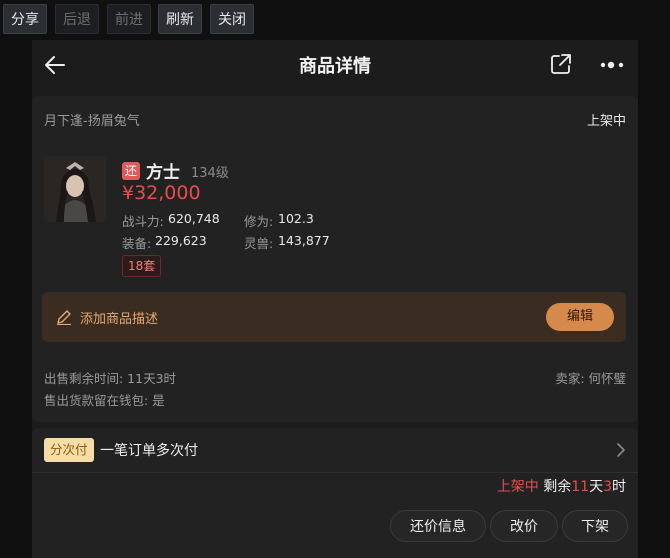 The width and height of the screenshot is (670, 558). I want to click on page-title: 商品详情, so click(335, 66).